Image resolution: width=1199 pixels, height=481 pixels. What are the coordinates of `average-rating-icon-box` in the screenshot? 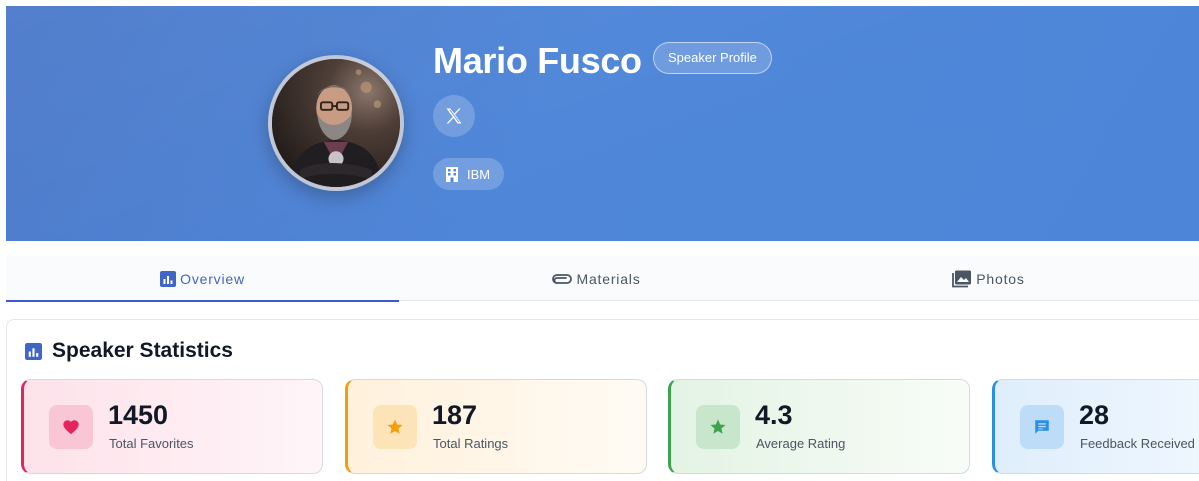 It's located at (718, 427).